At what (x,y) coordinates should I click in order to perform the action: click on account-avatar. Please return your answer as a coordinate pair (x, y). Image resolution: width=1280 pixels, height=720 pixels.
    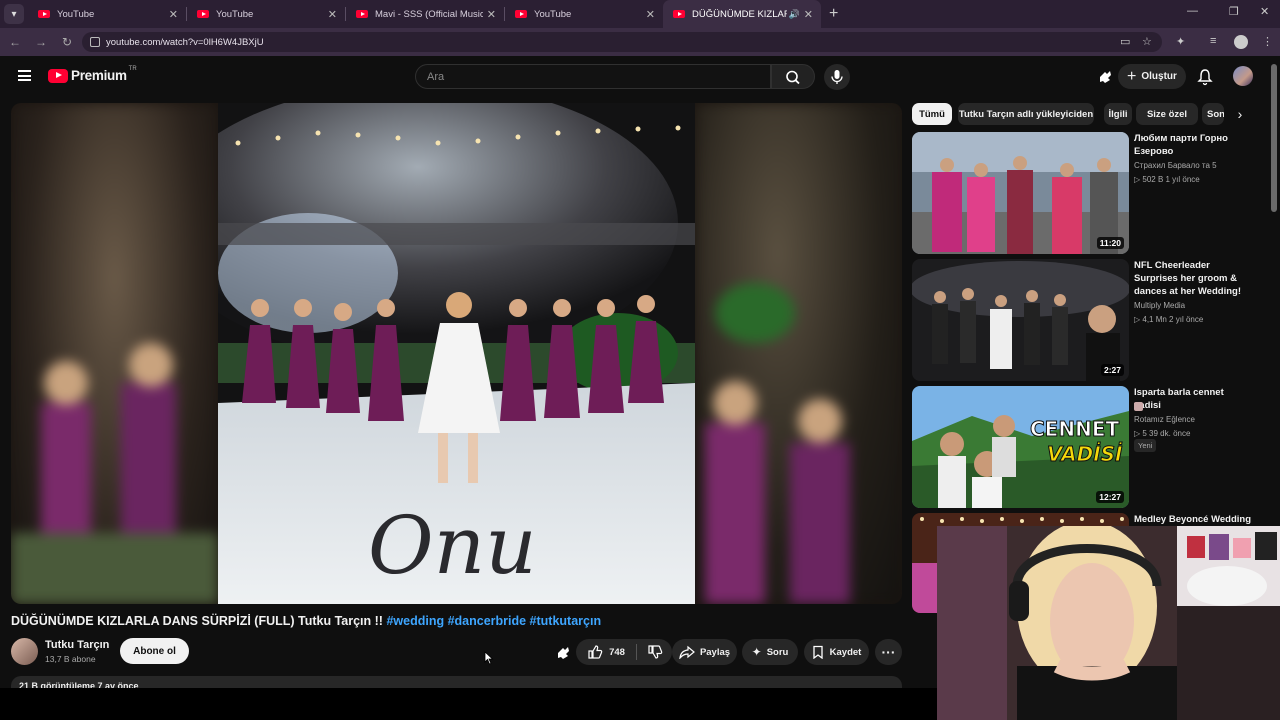
    Looking at the image, I should click on (1243, 76).